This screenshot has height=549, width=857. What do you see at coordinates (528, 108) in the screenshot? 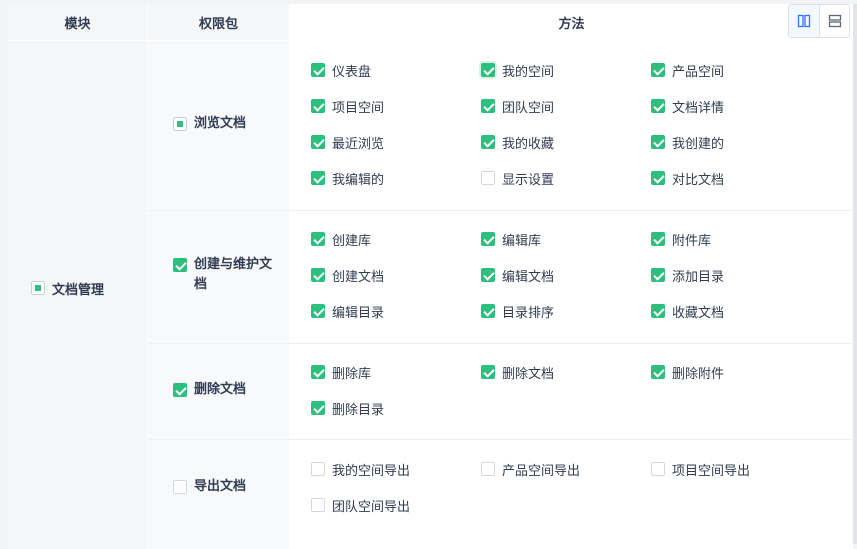
I see `method-label: 团队空间` at bounding box center [528, 108].